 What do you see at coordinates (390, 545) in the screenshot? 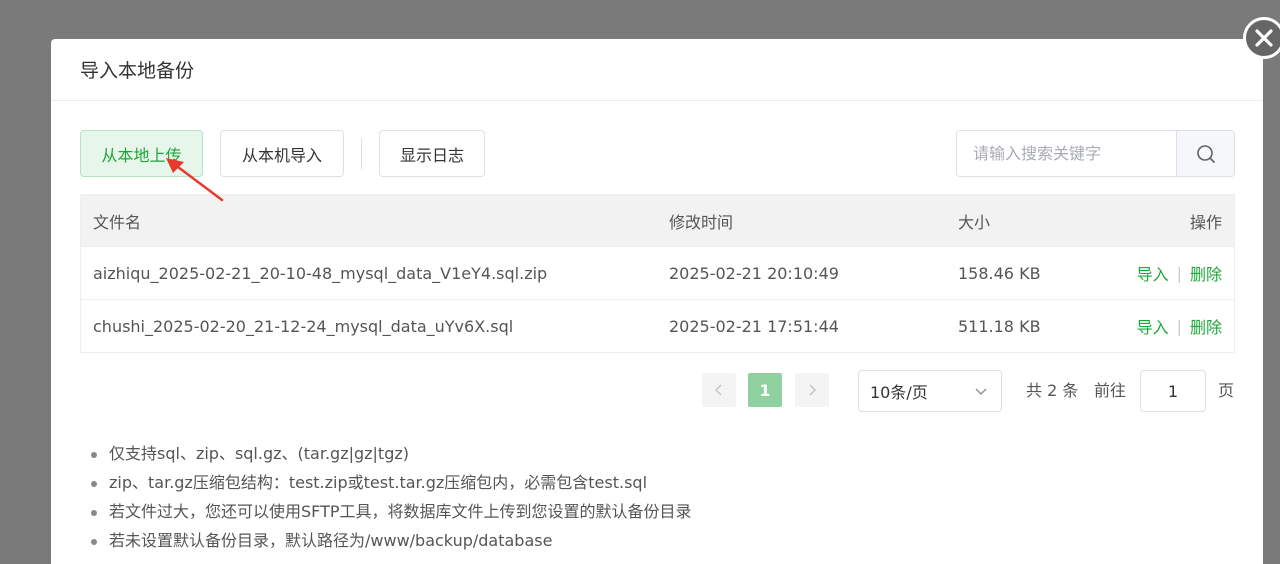
I see `tip-item: 若未设置默认备份目录，默认路径为/www/backup/database` at bounding box center [390, 545].